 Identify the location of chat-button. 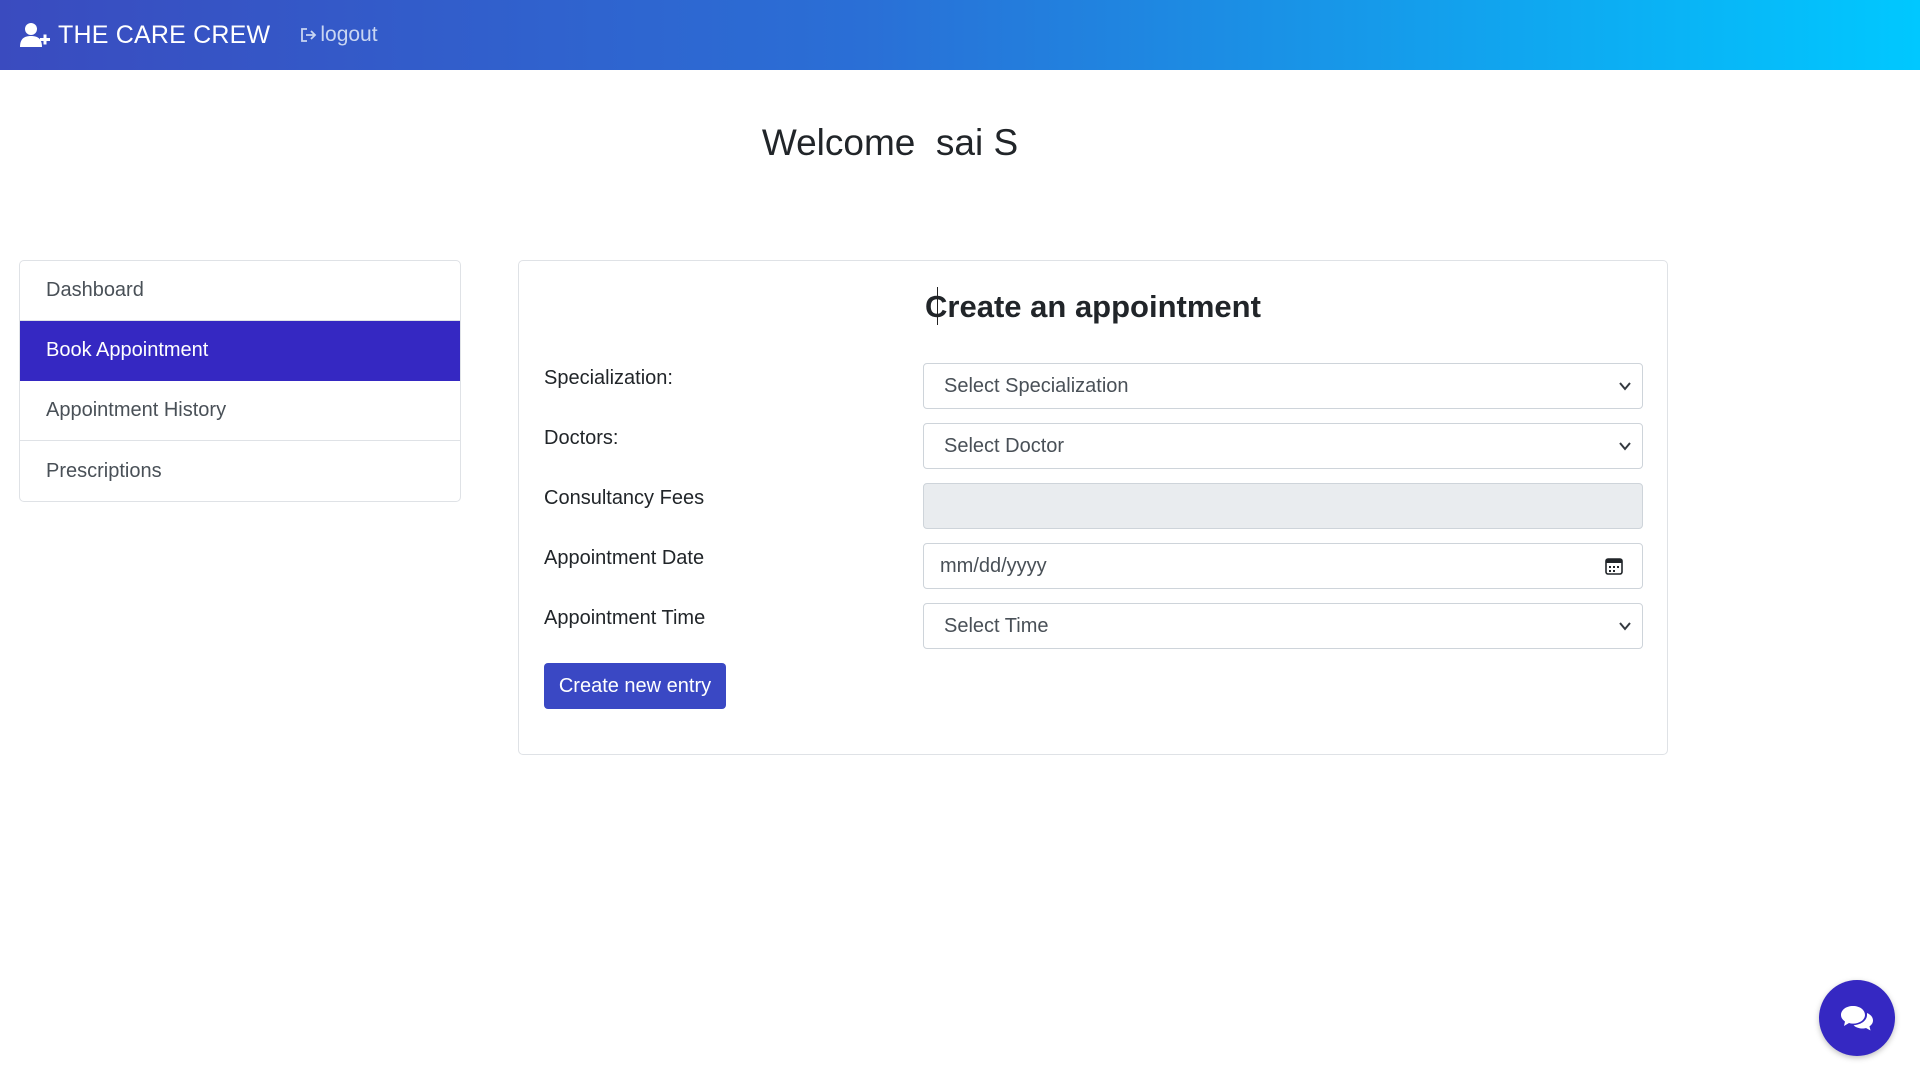
(1857, 1018).